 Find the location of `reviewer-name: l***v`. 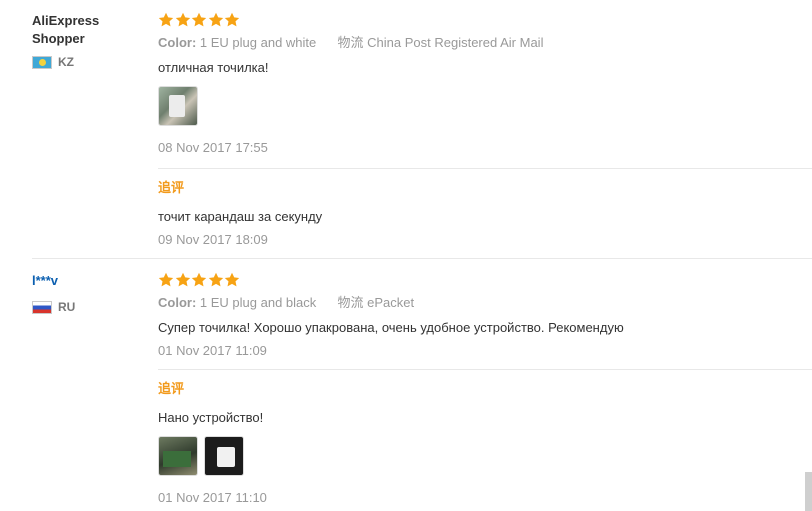

reviewer-name: l***v is located at coordinates (87, 281).